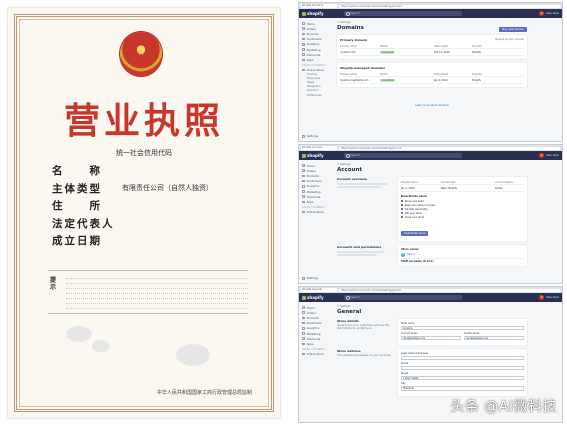  What do you see at coordinates (77, 188) in the screenshot?
I see `field-label: 主体类型` at bounding box center [77, 188].